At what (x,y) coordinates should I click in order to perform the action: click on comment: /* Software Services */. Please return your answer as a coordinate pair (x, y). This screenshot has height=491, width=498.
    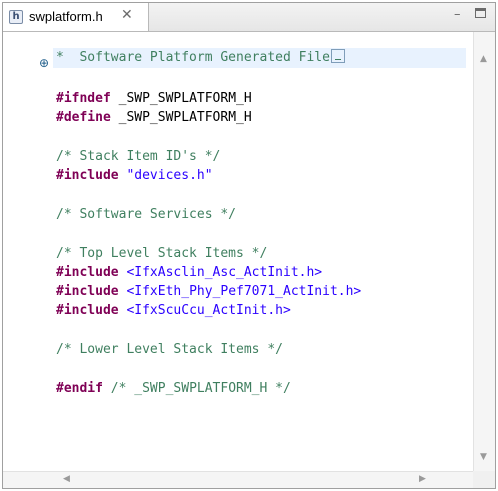
    Looking at the image, I should click on (146, 214).